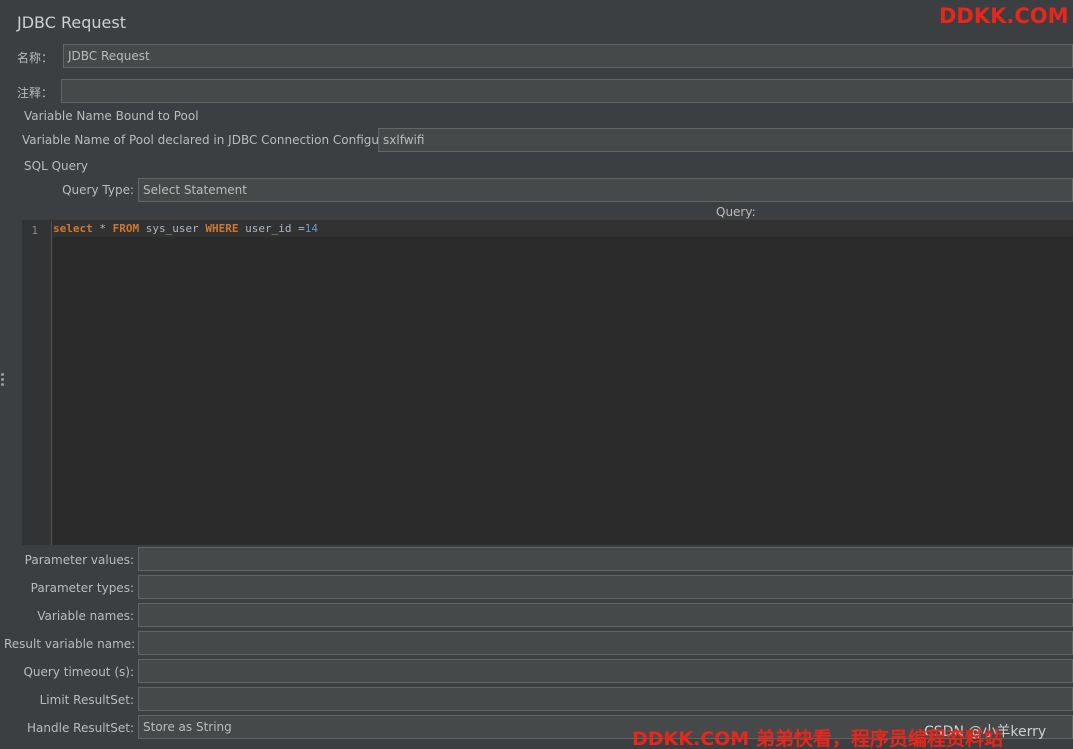  What do you see at coordinates (80, 728) in the screenshot?
I see `handle-resultset-label: Handle ResultSet:` at bounding box center [80, 728].